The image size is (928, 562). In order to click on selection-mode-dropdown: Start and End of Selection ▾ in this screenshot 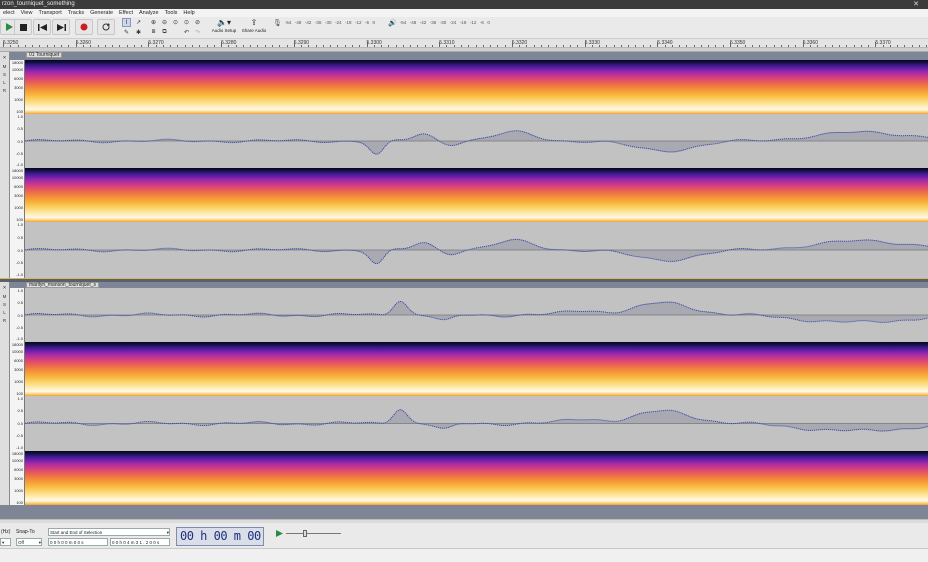, I will do `click(109, 532)`.